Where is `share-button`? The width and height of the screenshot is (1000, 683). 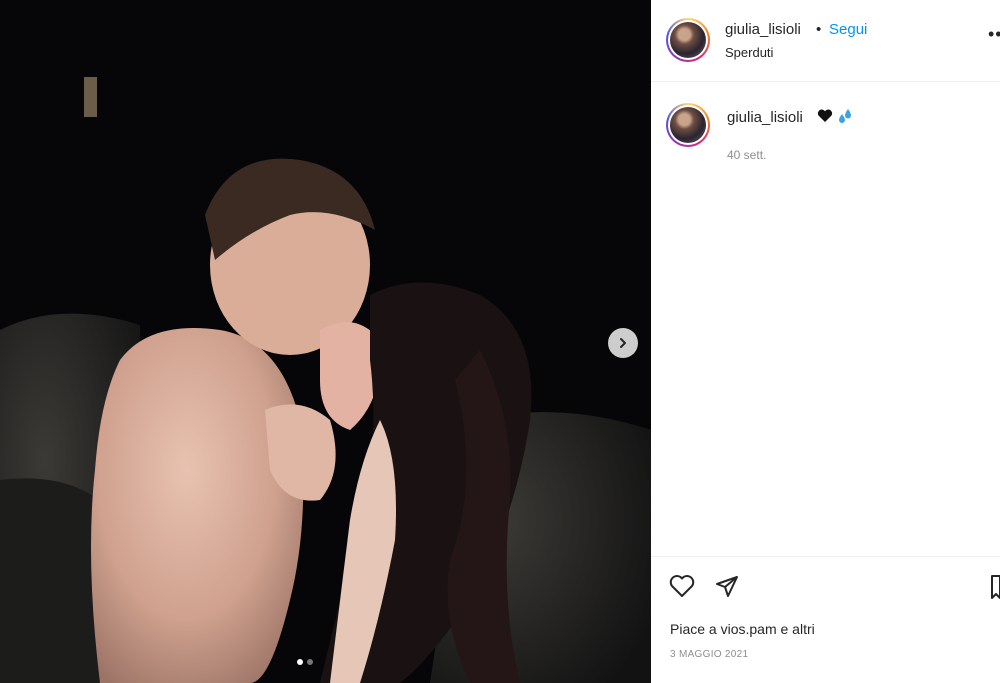 share-button is located at coordinates (727, 586).